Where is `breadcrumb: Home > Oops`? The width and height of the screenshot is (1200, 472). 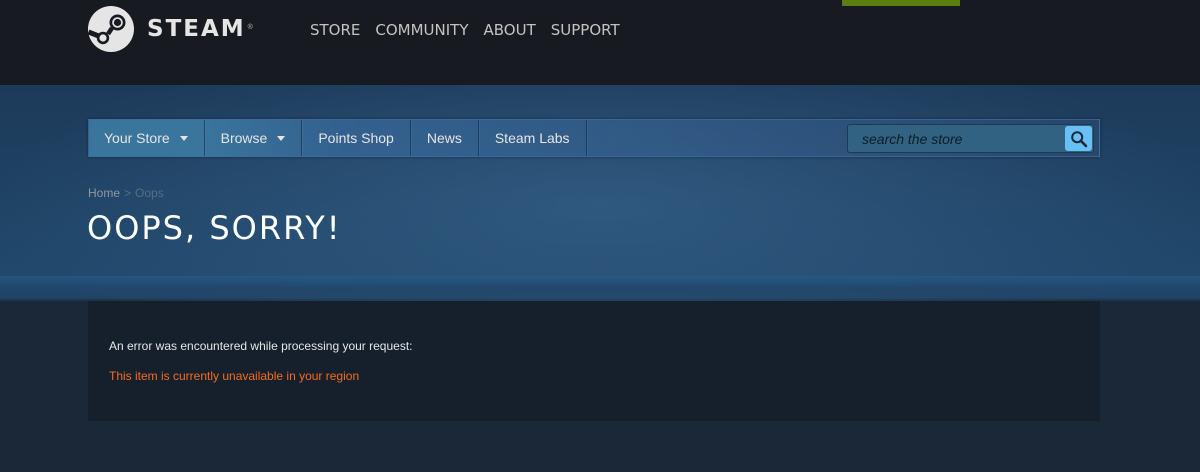
breadcrumb: Home > Oops is located at coordinates (126, 193).